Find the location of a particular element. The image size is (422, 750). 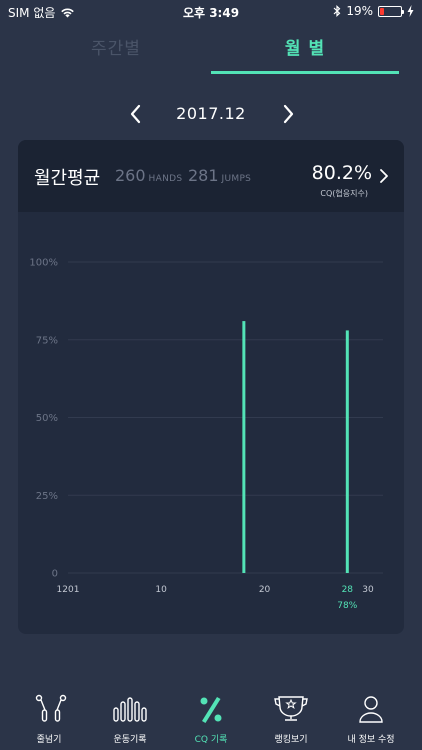

x-tick-label: 28 is located at coordinates (348, 590).